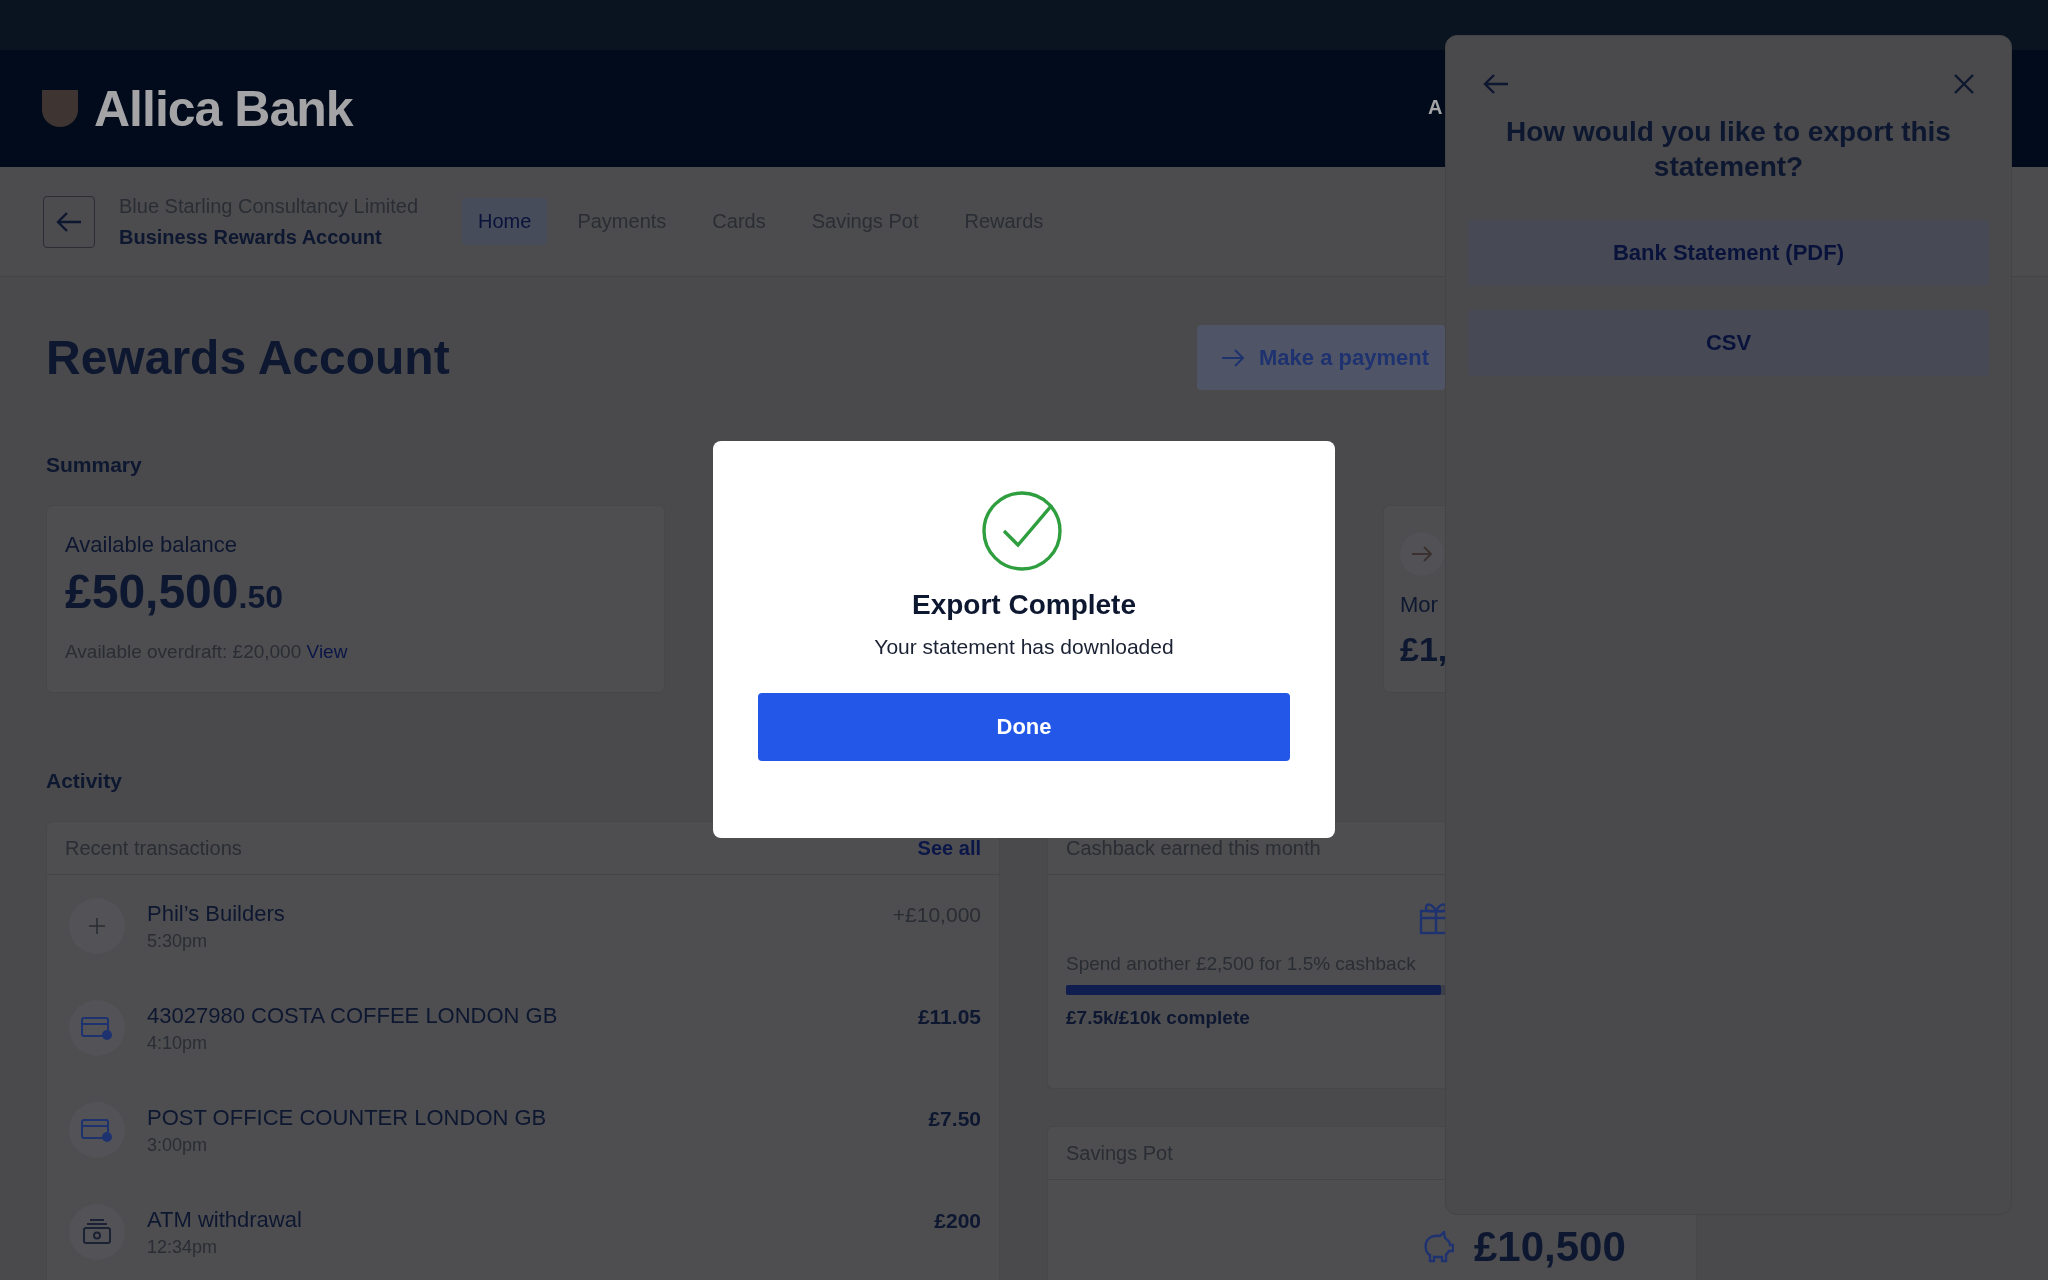  What do you see at coordinates (84, 781) in the screenshot?
I see `section-heading: Activity` at bounding box center [84, 781].